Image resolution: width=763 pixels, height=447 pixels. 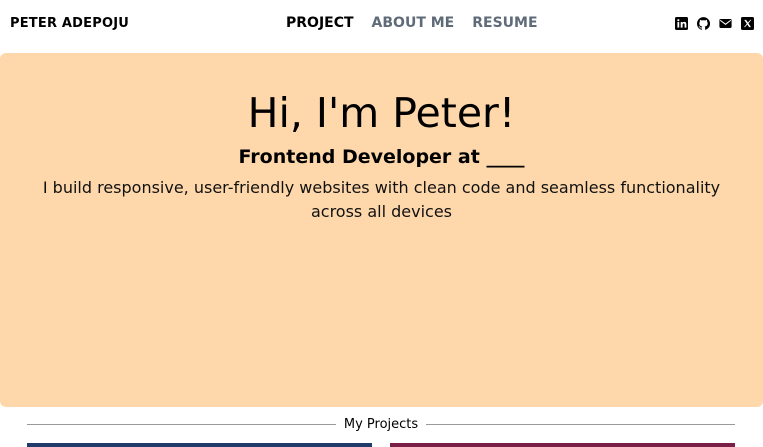 I want to click on social-links, so click(x=714, y=23).